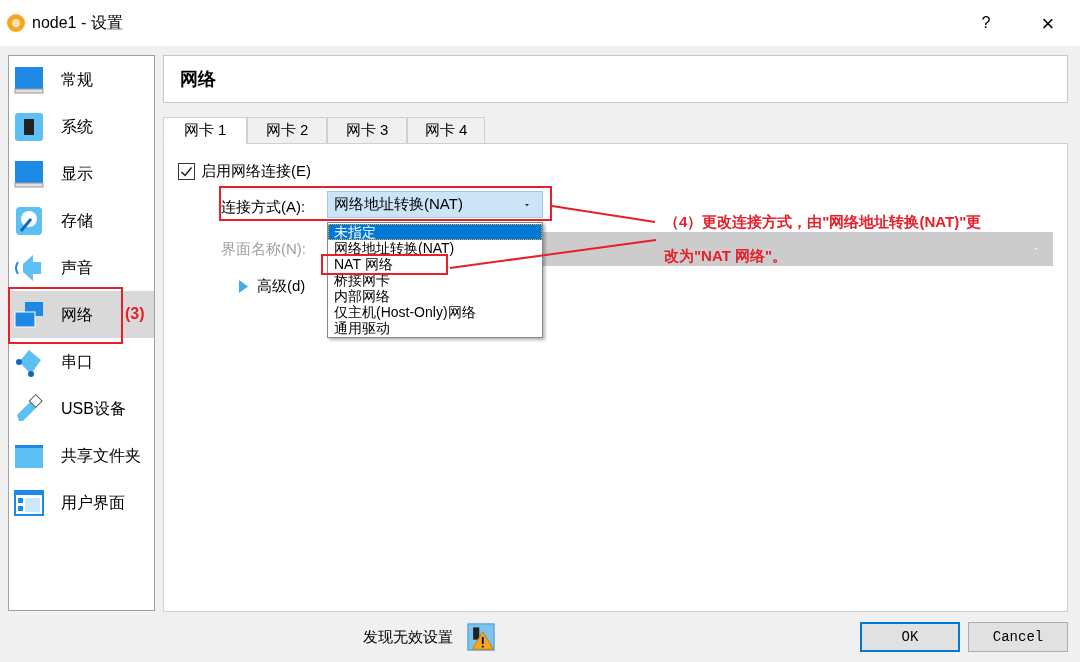  Describe the element at coordinates (1018, 637) in the screenshot. I see `dialog-button: Cancel` at that location.